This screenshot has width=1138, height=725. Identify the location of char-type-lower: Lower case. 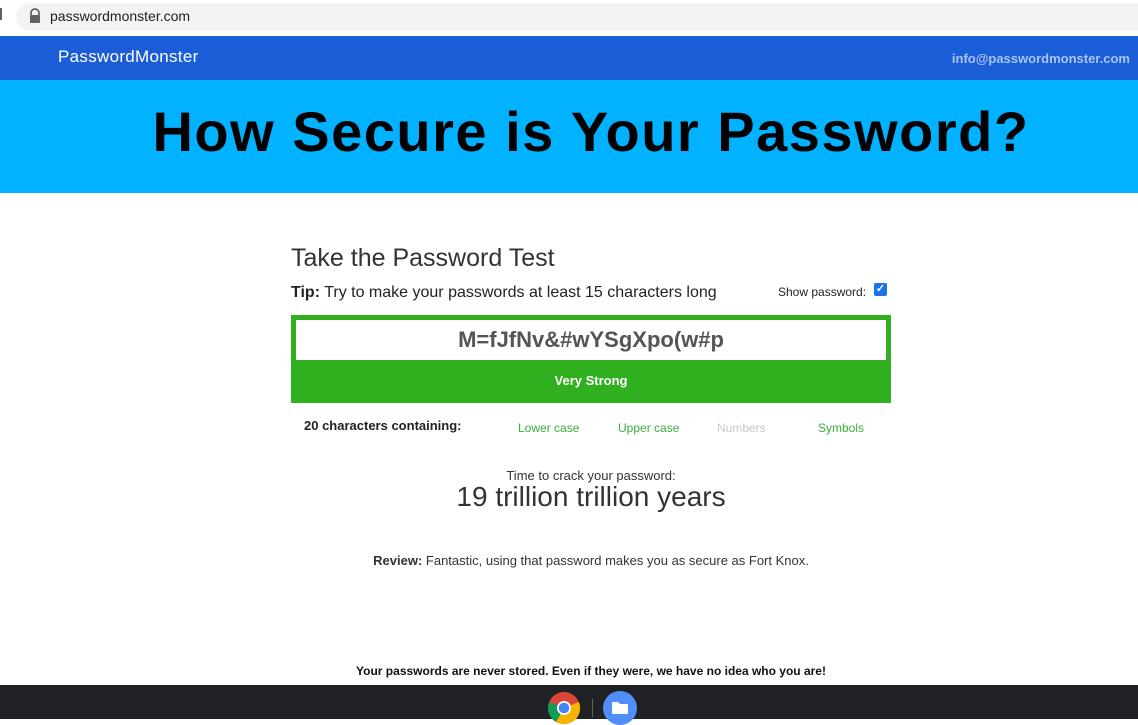
(549, 428).